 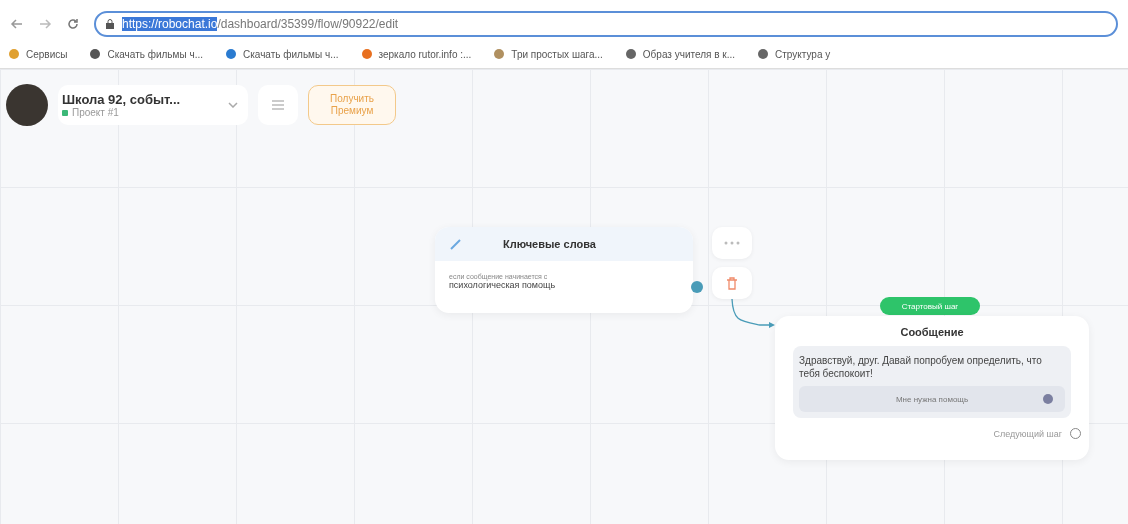 I want to click on trash-icon, so click(x=732, y=283).